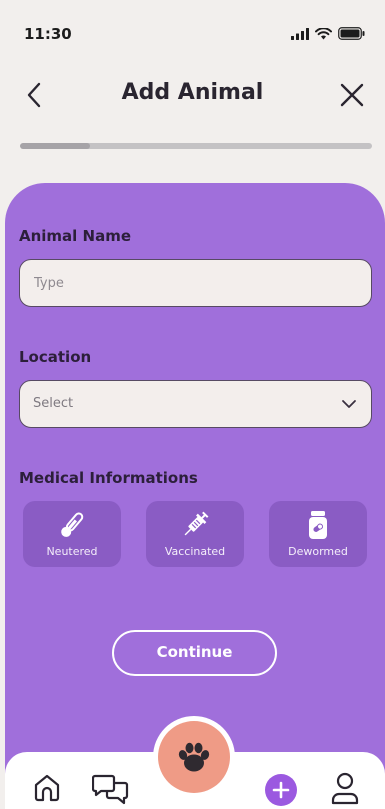 This screenshot has width=385, height=809. What do you see at coordinates (318, 525) in the screenshot?
I see `pill-bottle-icon` at bounding box center [318, 525].